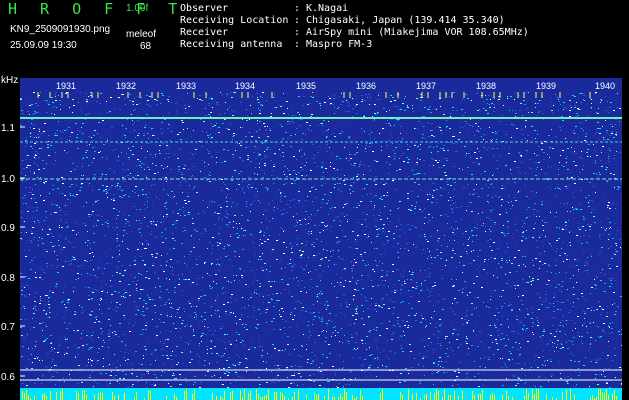  What do you see at coordinates (605, 86) in the screenshot?
I see `x-tick-label: 1940` at bounding box center [605, 86].